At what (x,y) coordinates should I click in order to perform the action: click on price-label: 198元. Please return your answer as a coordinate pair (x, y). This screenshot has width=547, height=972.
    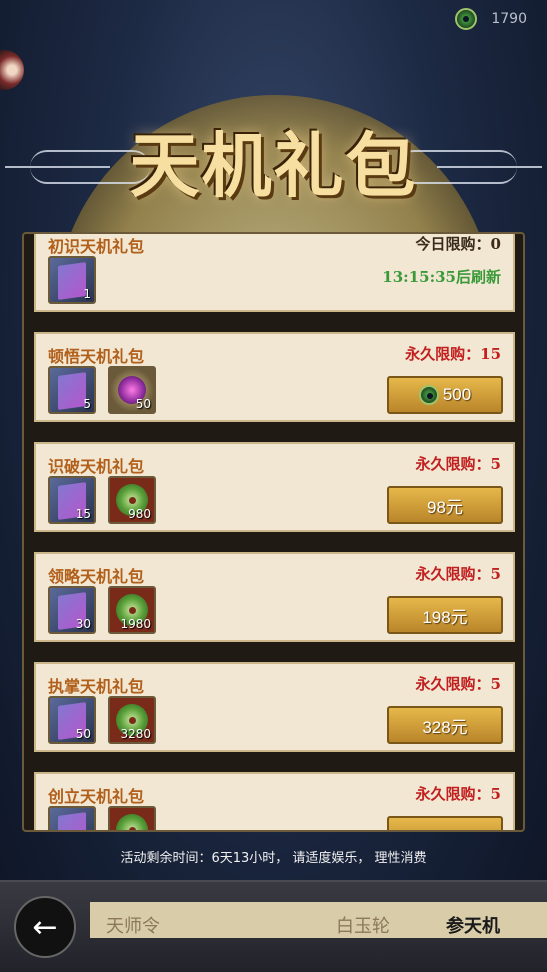
    Looking at the image, I should click on (445, 617).